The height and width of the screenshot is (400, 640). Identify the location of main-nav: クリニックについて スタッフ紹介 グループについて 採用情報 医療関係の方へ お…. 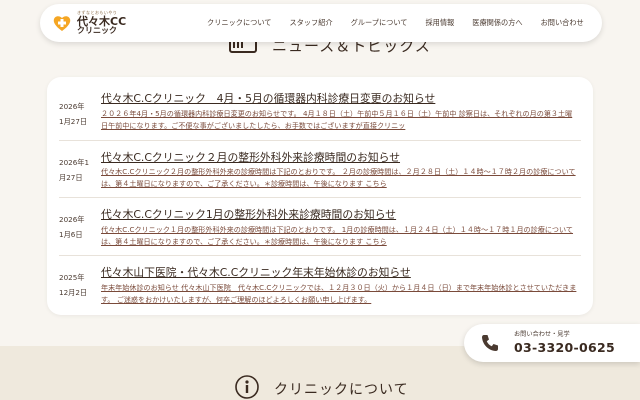
(395, 23).